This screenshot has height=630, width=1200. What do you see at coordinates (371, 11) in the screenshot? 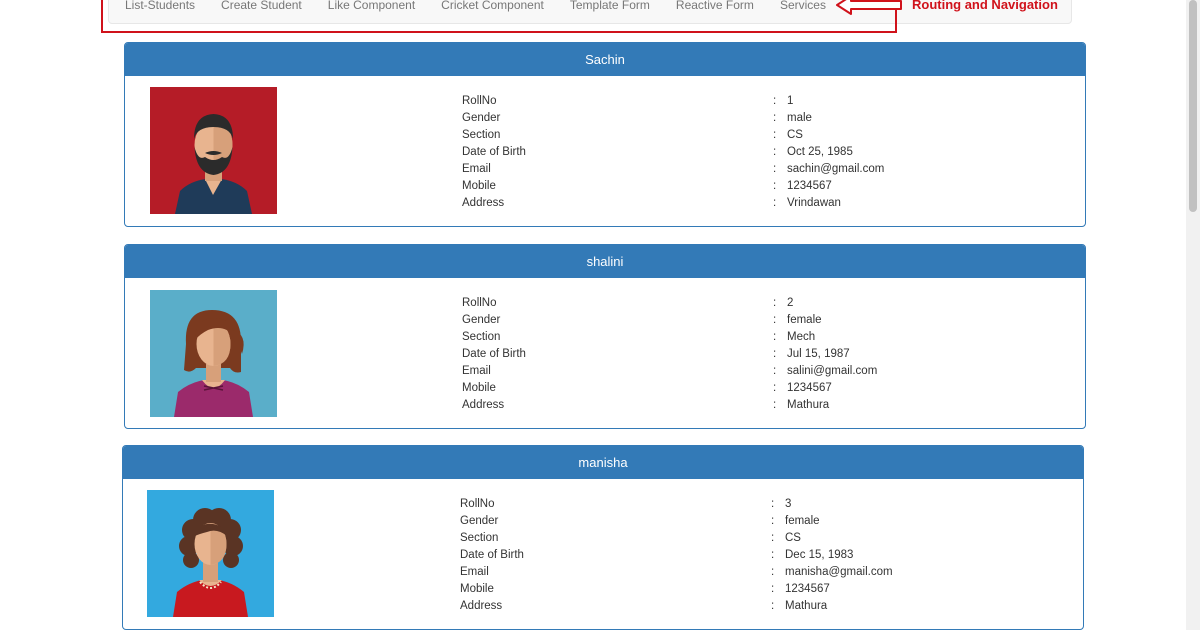
I see `nav-link-like-component: Like Component` at bounding box center [371, 11].